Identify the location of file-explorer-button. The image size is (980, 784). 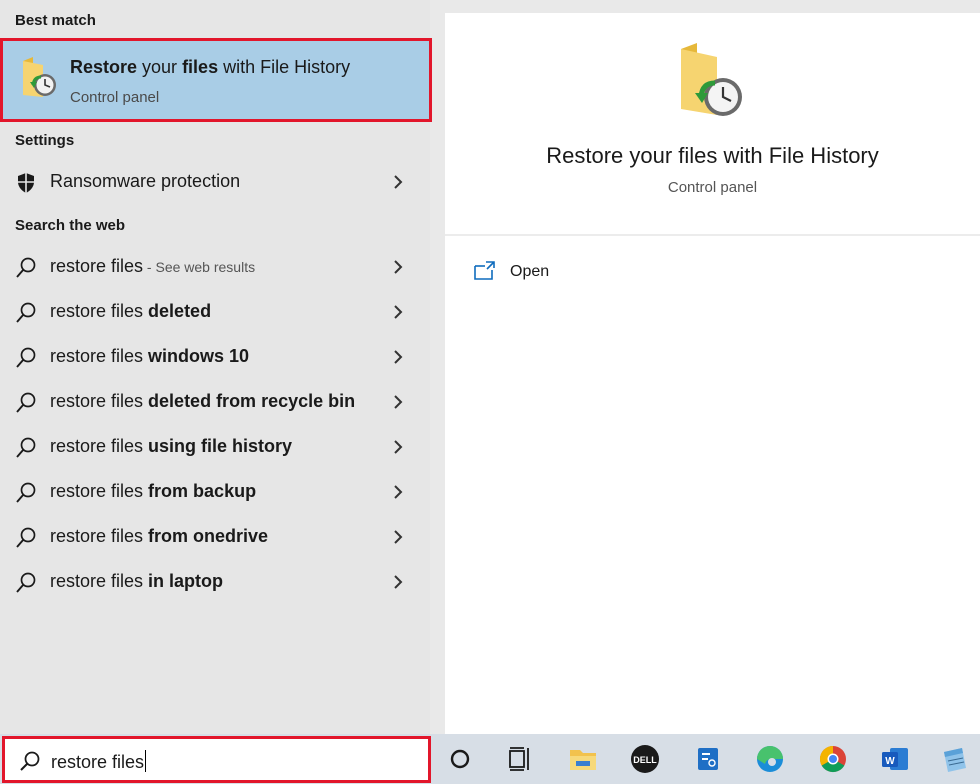
(583, 759).